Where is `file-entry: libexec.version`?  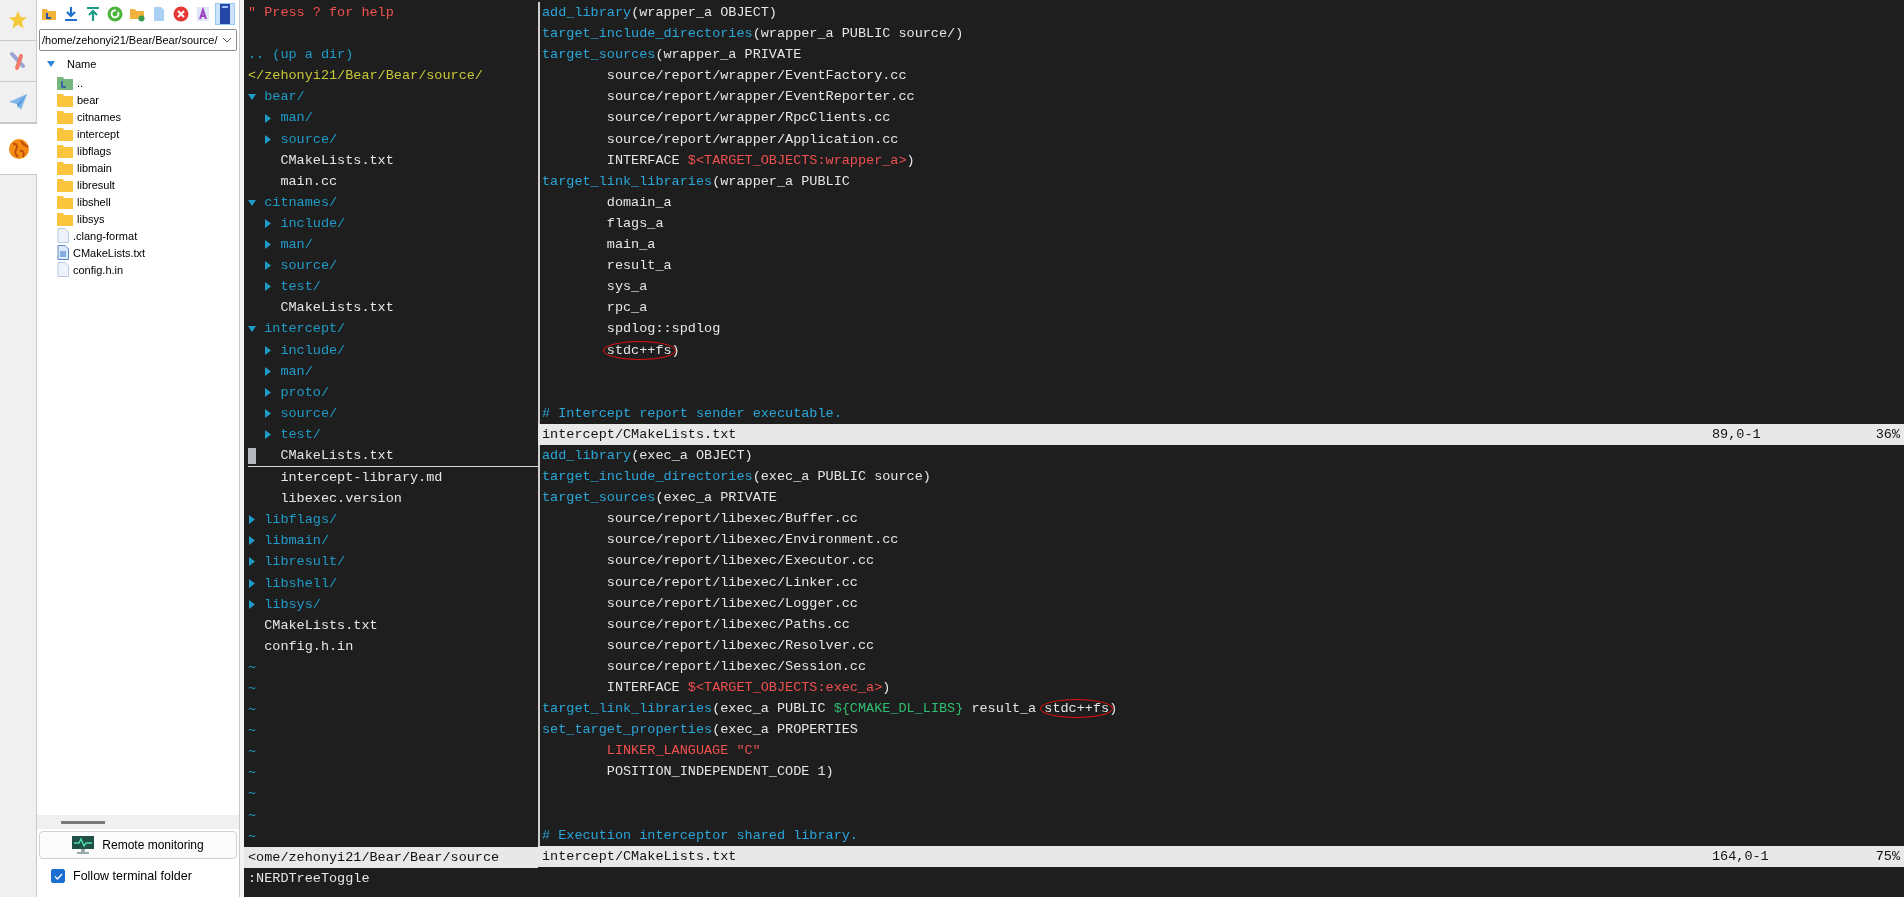 file-entry: libexec.version is located at coordinates (341, 499).